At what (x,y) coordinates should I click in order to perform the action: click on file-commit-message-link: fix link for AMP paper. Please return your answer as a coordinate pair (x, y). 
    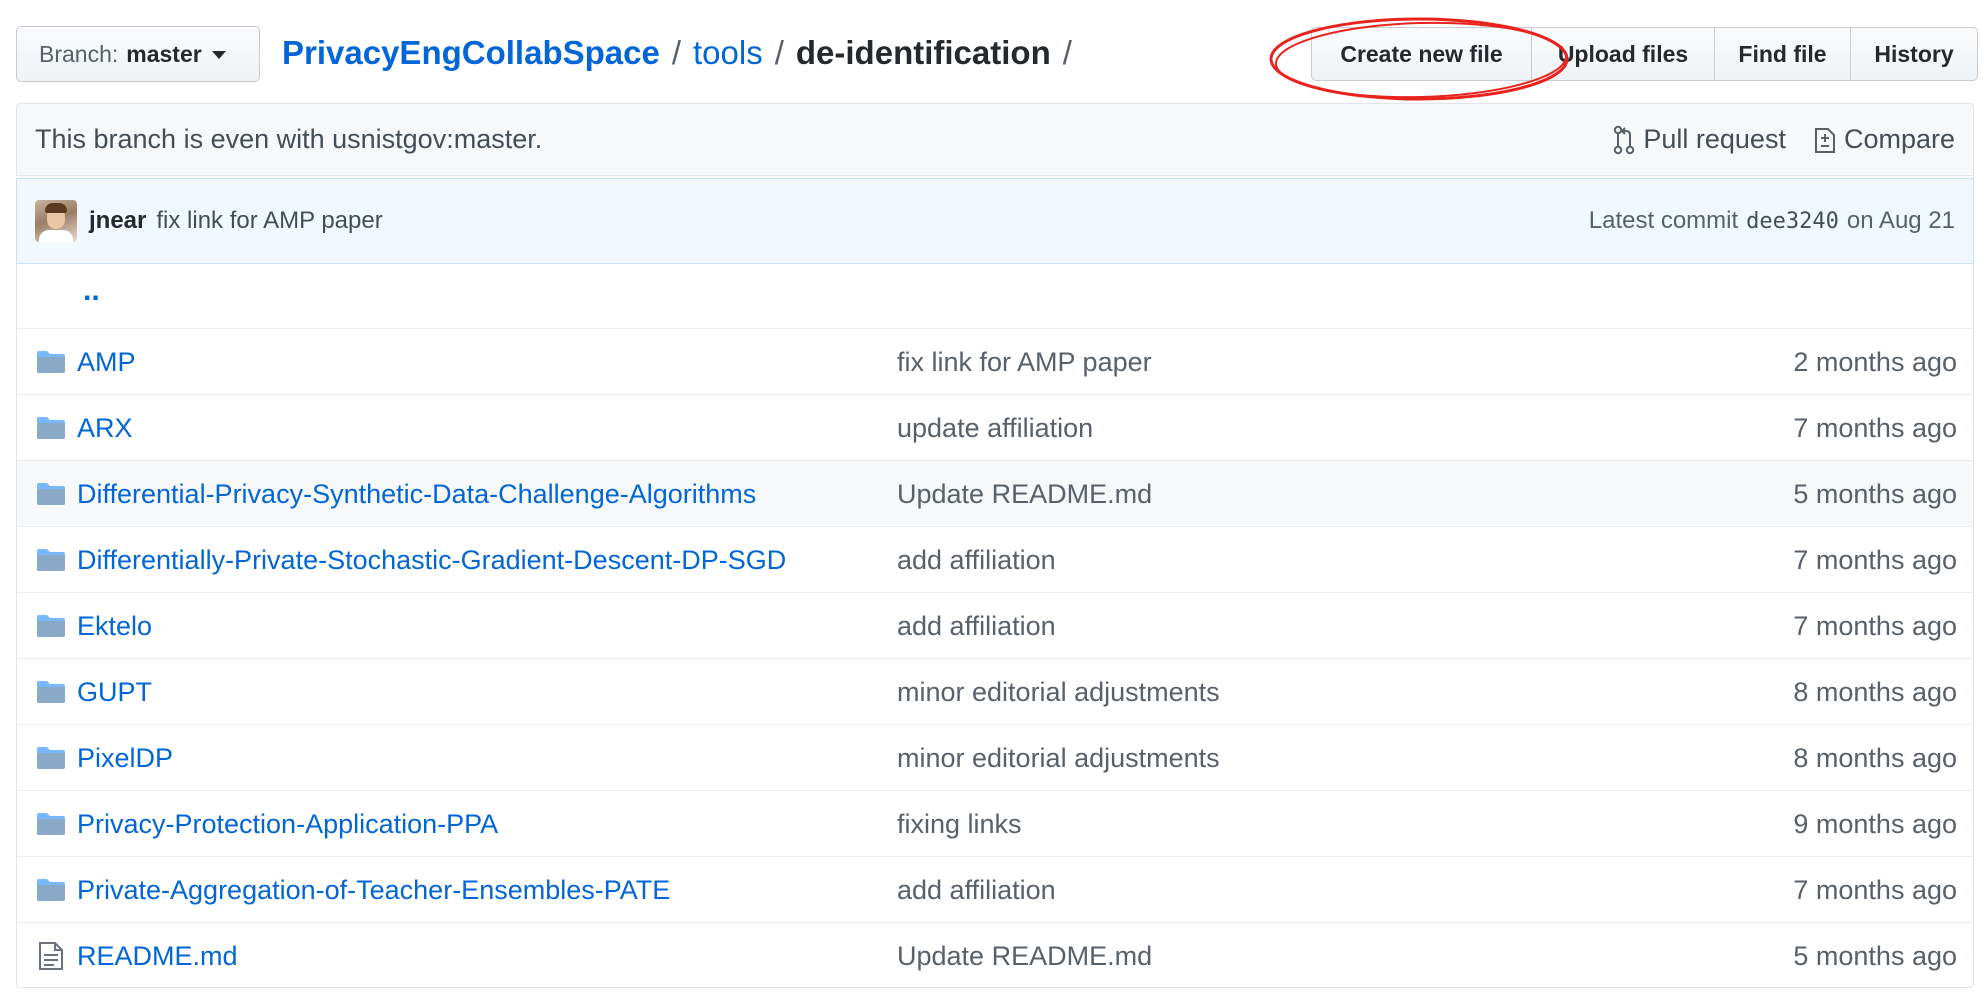
    Looking at the image, I should click on (1024, 362).